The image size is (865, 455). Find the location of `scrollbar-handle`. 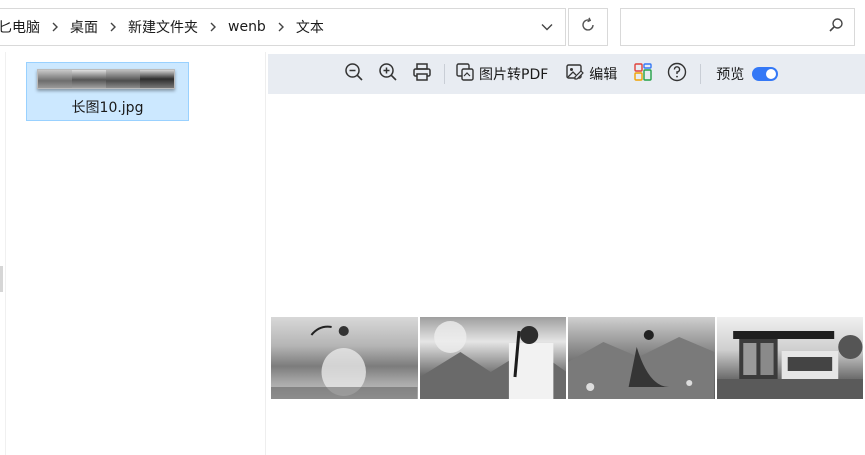

scrollbar-handle is located at coordinates (1, 279).